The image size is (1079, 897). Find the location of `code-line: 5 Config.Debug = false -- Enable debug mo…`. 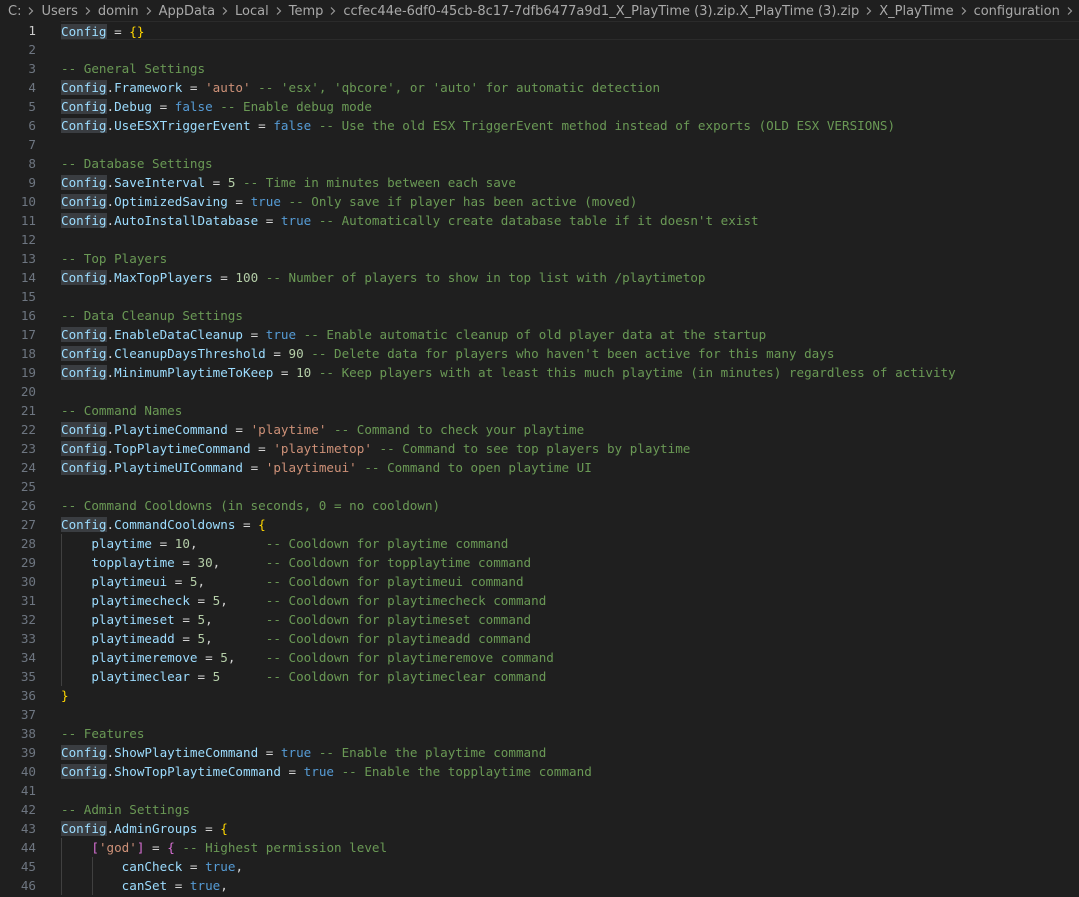

code-line: 5 Config.Debug = false -- Enable debug mo… is located at coordinates (539, 106).